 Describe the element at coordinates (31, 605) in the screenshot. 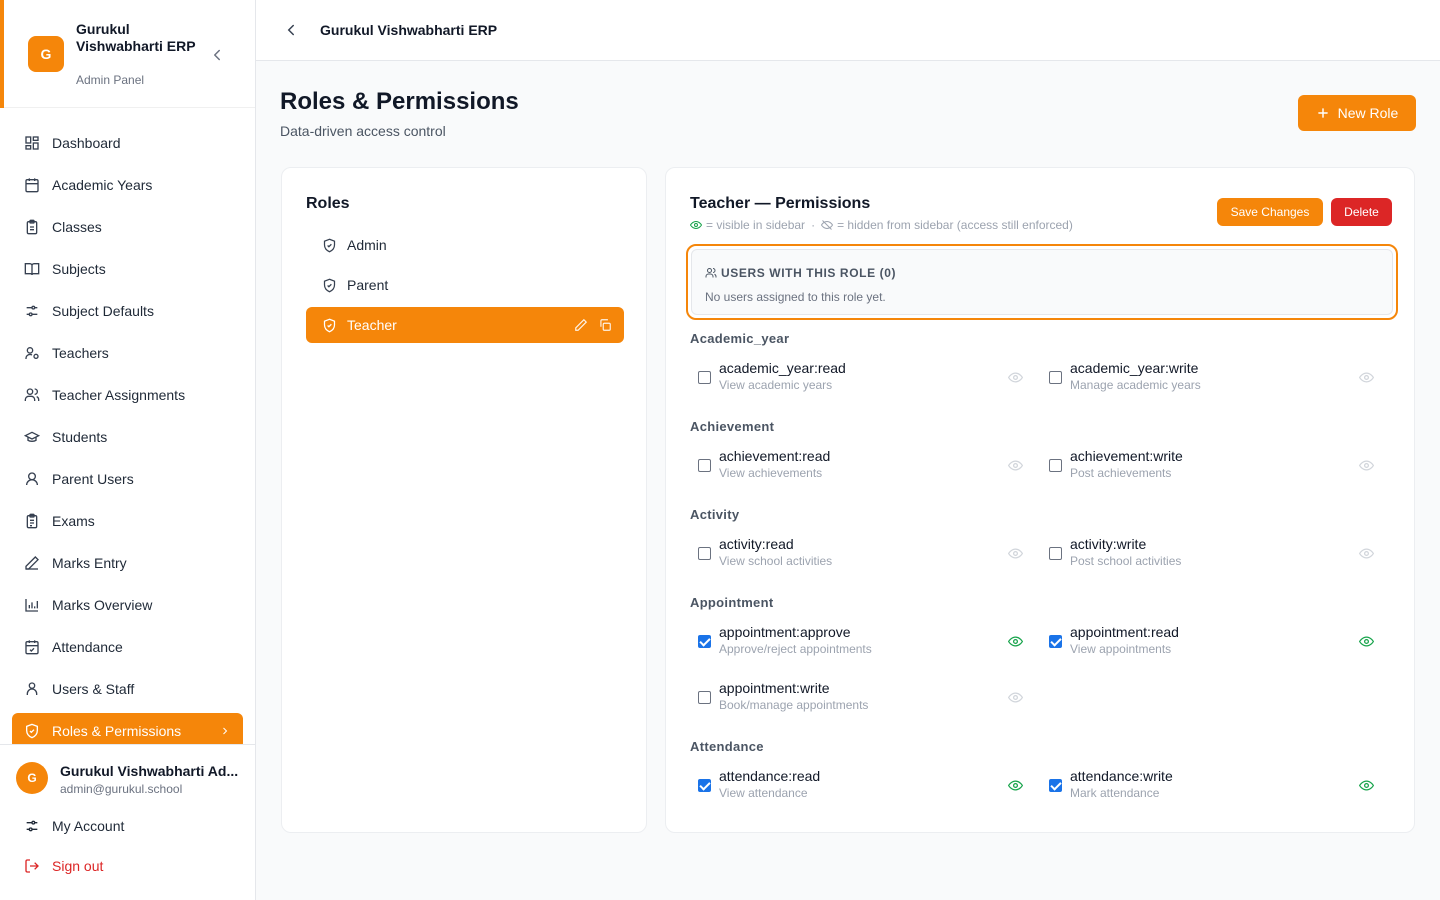

I see `bar-chart-icon` at that location.